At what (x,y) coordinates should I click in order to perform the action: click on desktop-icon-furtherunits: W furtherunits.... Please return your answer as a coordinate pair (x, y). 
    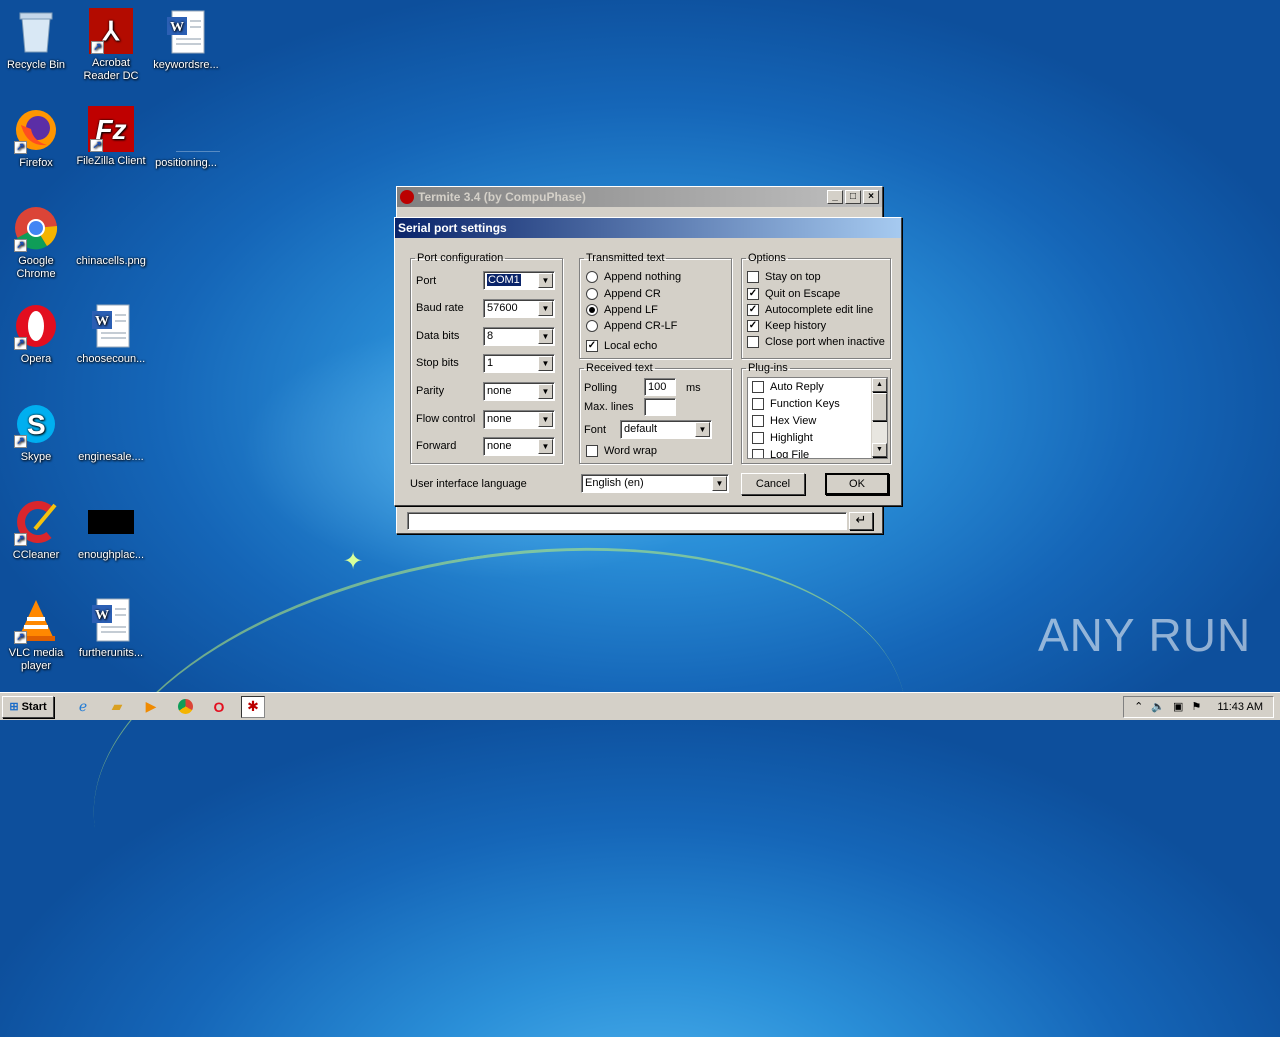
    Looking at the image, I should click on (111, 628).